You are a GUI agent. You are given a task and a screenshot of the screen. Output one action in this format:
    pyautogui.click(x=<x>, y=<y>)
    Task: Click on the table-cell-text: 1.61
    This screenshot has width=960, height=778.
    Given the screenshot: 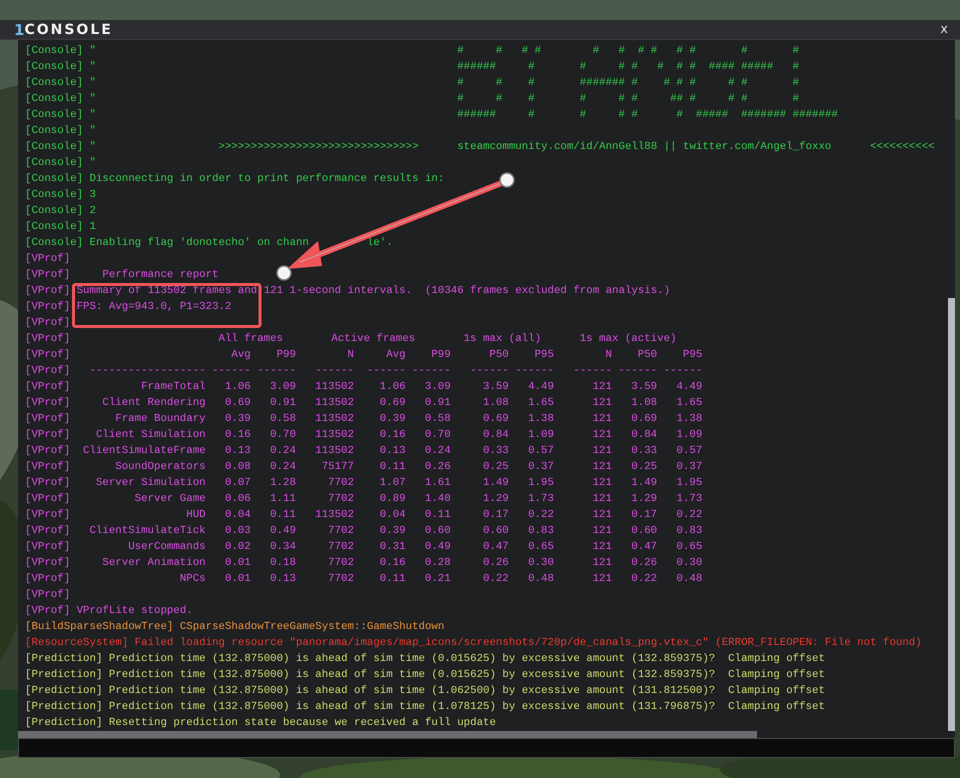 What is the action you would take?
    pyautogui.click(x=437, y=484)
    